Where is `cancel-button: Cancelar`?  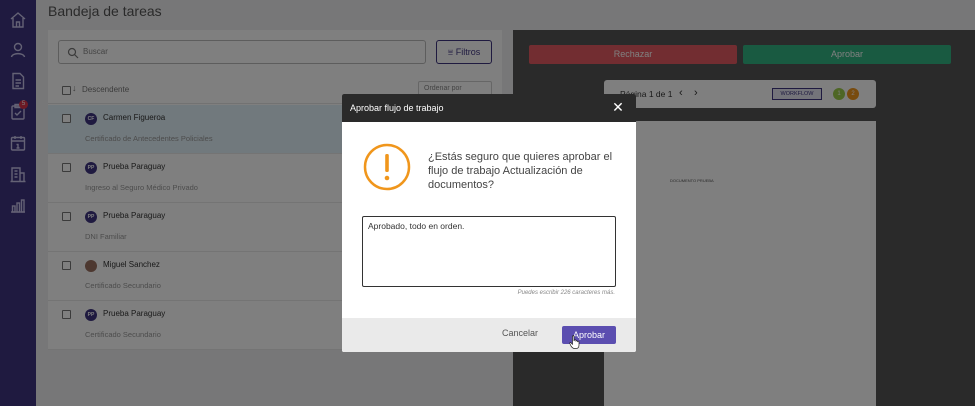 cancel-button: Cancelar is located at coordinates (520, 333).